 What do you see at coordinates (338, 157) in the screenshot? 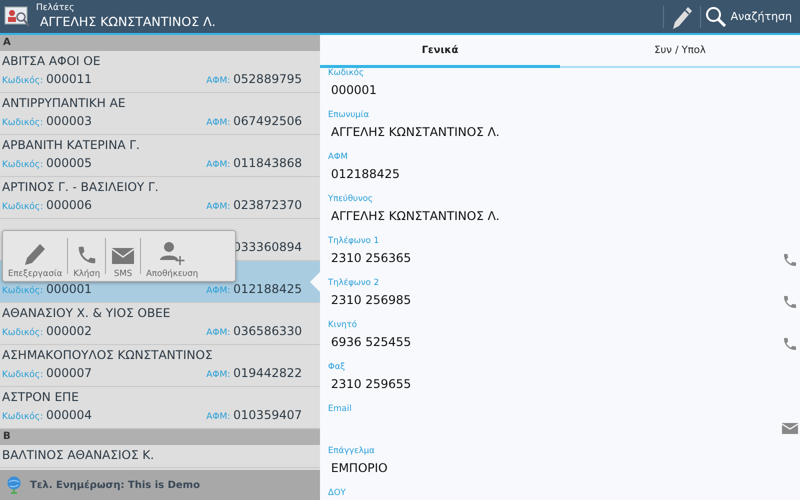
I see `field-label: ΑΦΜ` at bounding box center [338, 157].